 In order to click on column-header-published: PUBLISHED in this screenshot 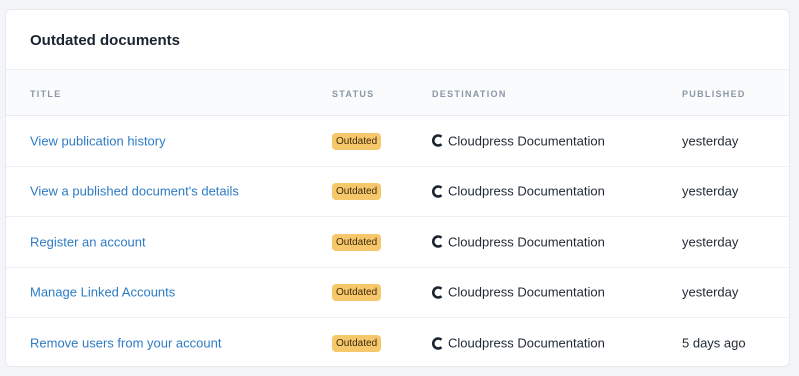, I will do `click(714, 94)`.